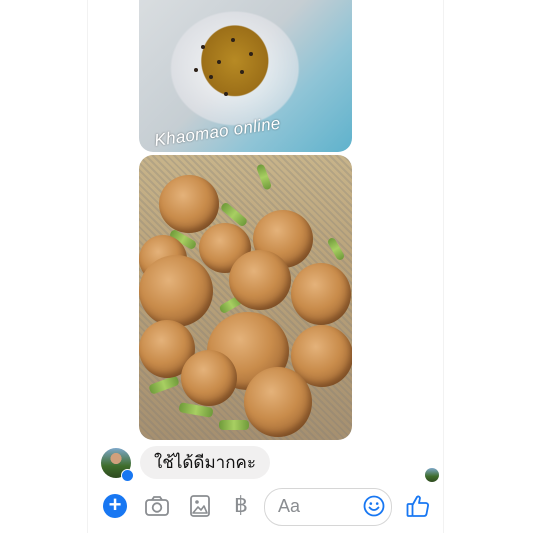 The height and width of the screenshot is (533, 533). What do you see at coordinates (157, 506) in the screenshot?
I see `camera-icon` at bounding box center [157, 506].